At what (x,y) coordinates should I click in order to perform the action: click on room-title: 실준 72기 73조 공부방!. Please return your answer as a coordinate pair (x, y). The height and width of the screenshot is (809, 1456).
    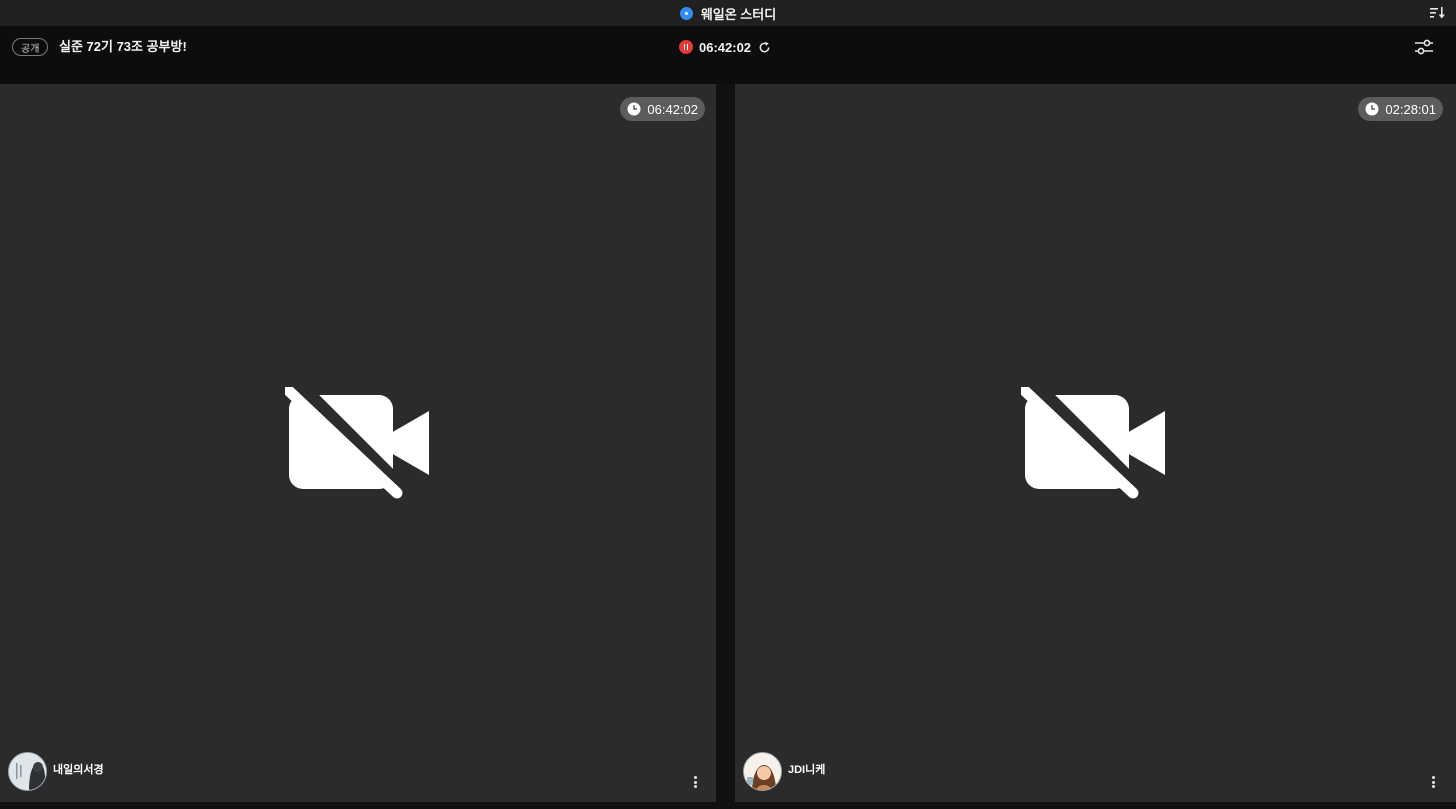
    Looking at the image, I should click on (123, 46).